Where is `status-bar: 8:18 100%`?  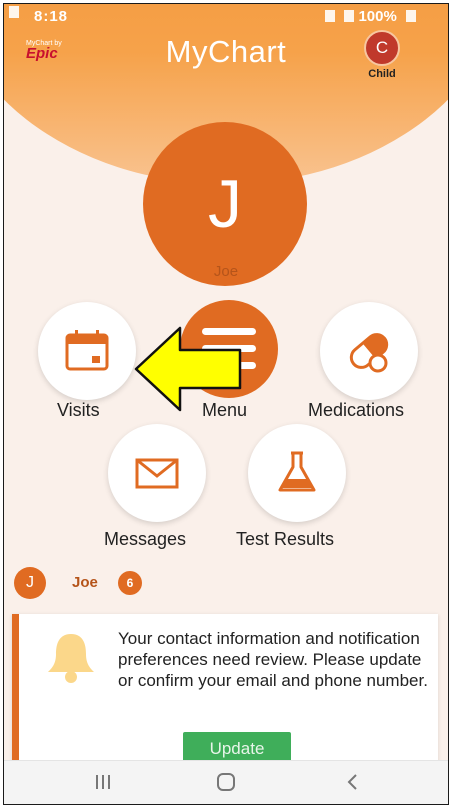
status-bar: 8:18 100% is located at coordinates (226, 17).